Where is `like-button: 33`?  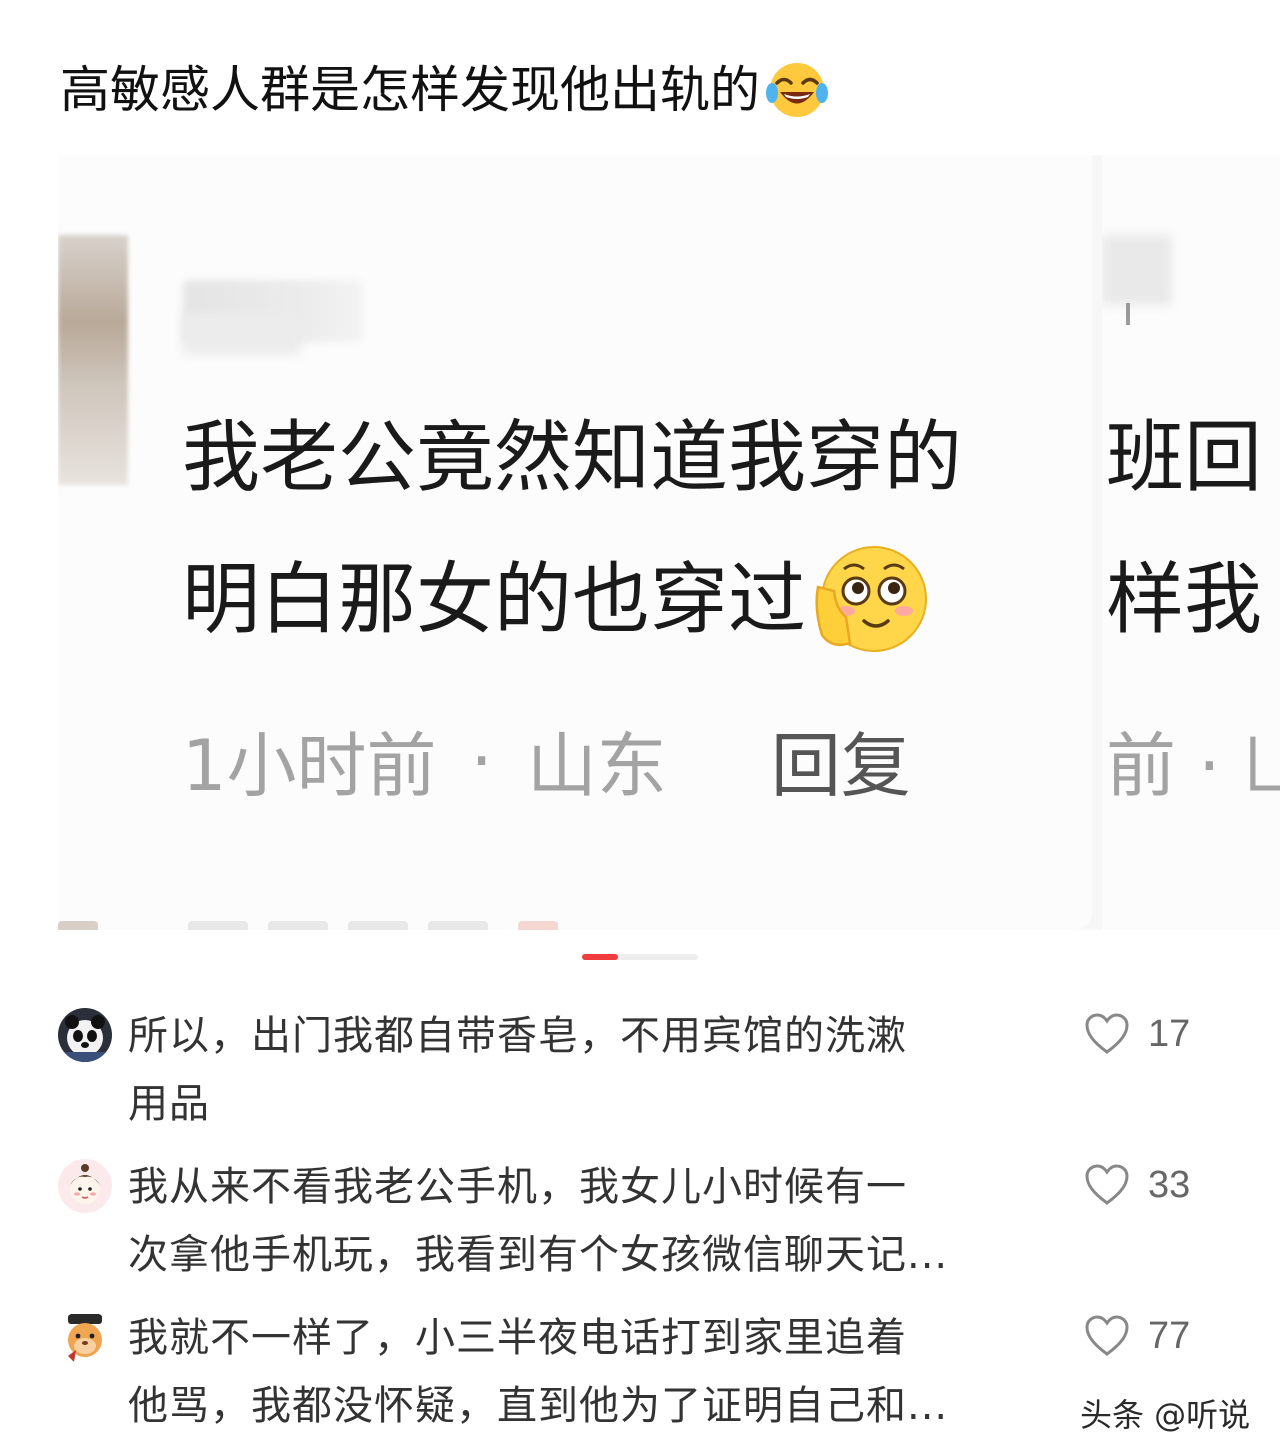
like-button: 33 is located at coordinates (1137, 1185).